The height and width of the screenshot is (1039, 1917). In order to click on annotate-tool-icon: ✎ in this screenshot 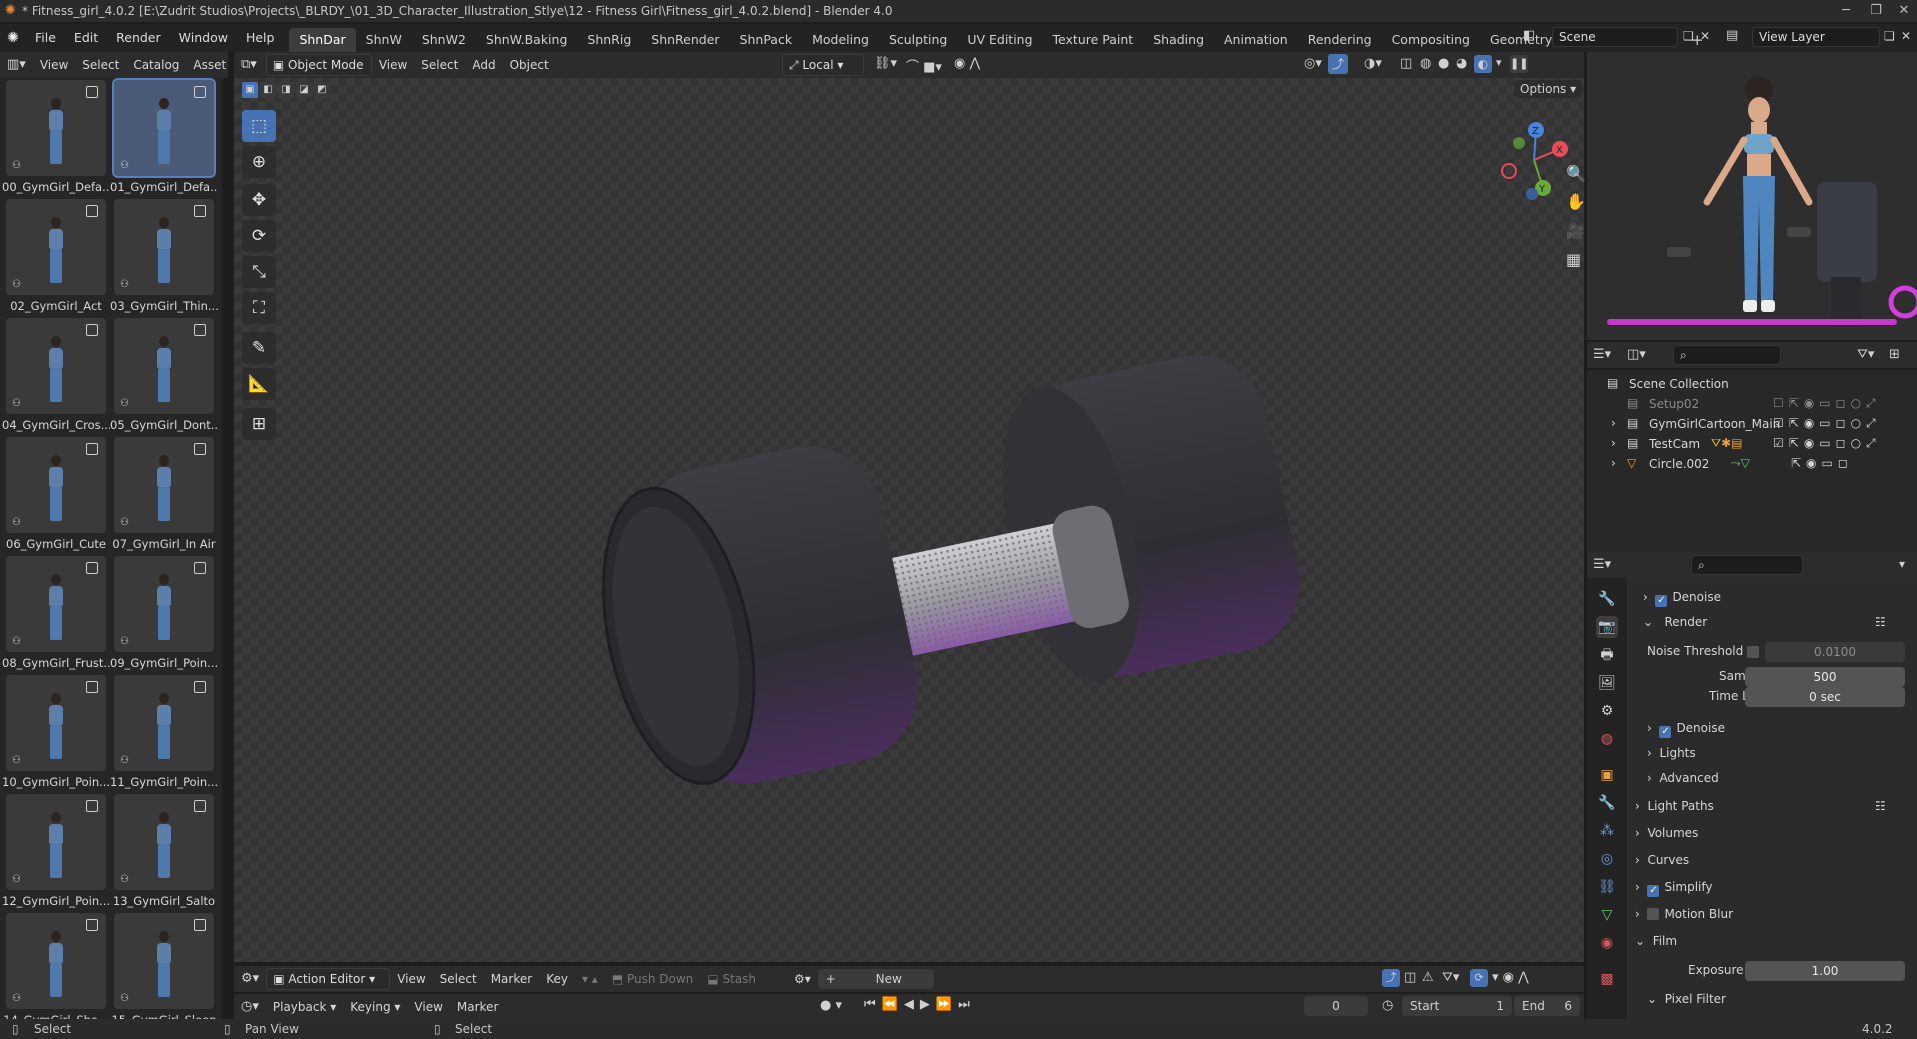, I will do `click(259, 348)`.